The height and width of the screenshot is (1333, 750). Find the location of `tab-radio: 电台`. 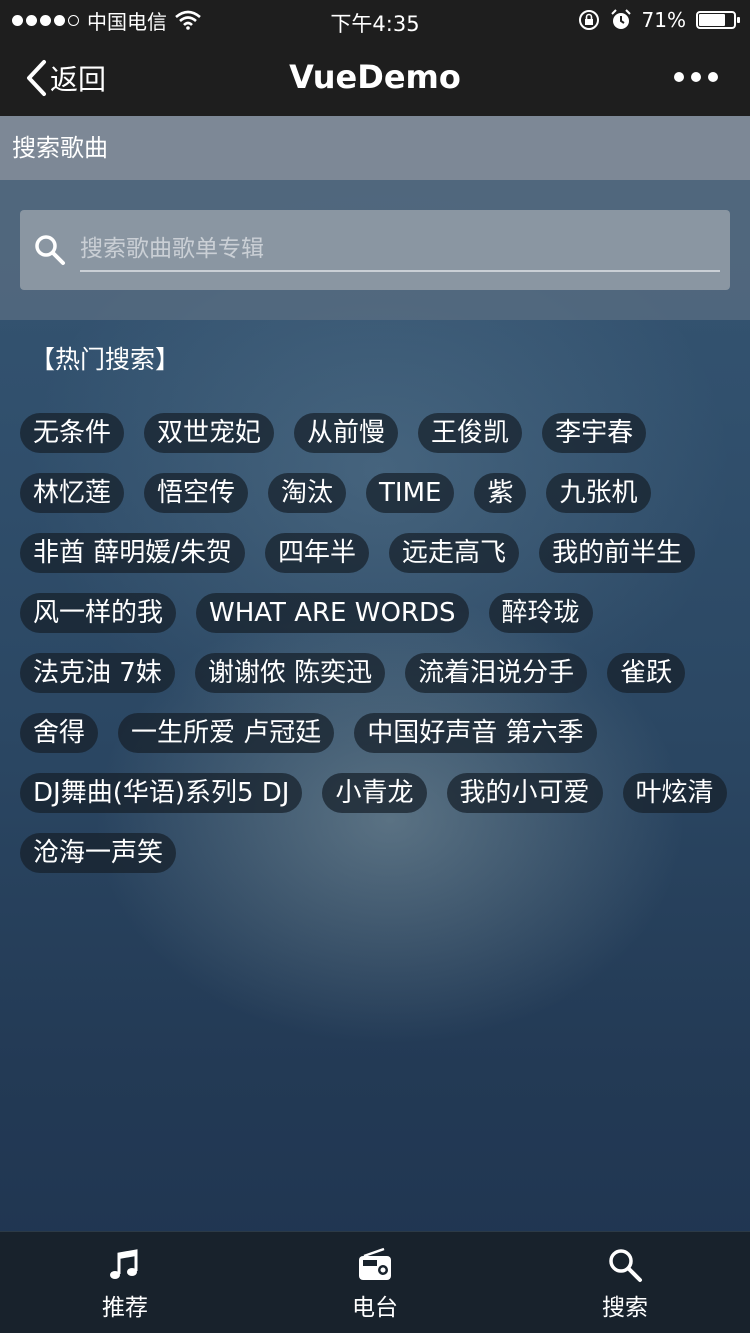

tab-radio: 电台 is located at coordinates (375, 1282).